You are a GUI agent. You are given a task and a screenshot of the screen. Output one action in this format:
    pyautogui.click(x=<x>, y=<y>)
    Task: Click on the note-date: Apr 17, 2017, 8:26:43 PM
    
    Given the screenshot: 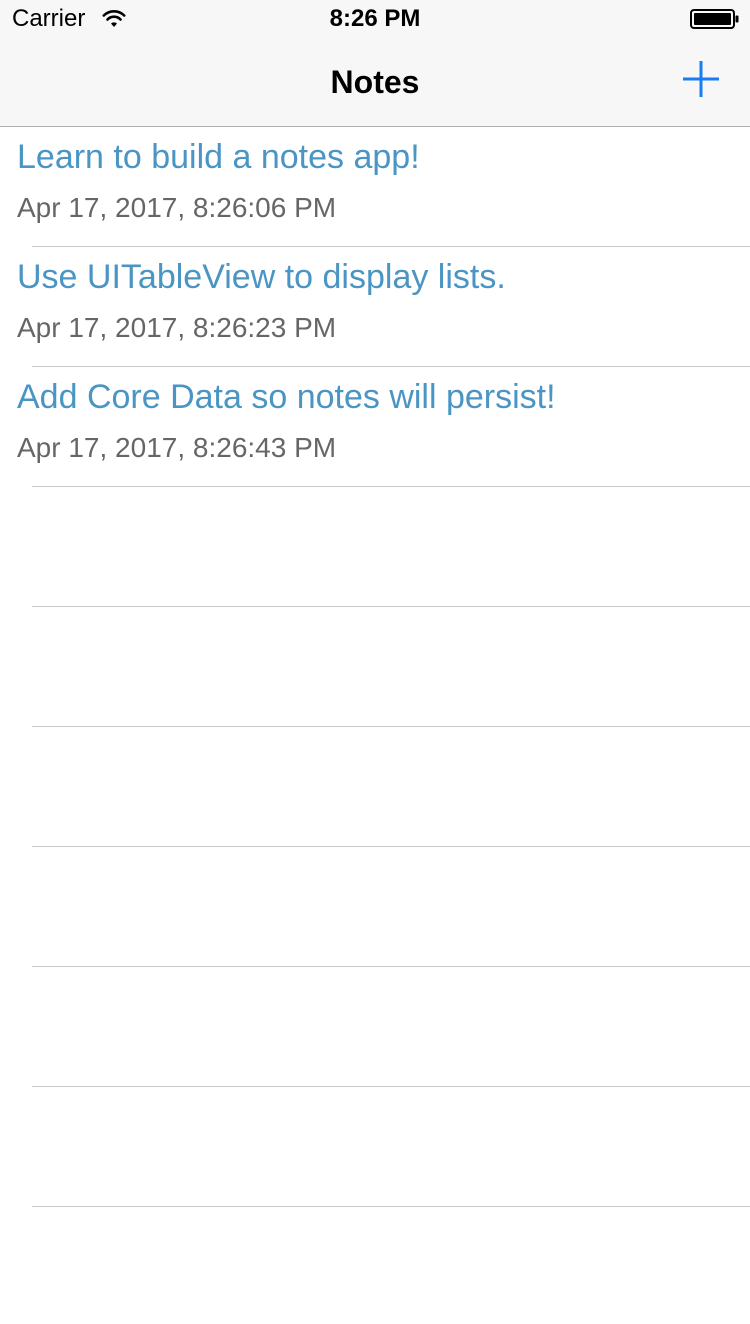 What is the action you would take?
    pyautogui.click(x=177, y=447)
    